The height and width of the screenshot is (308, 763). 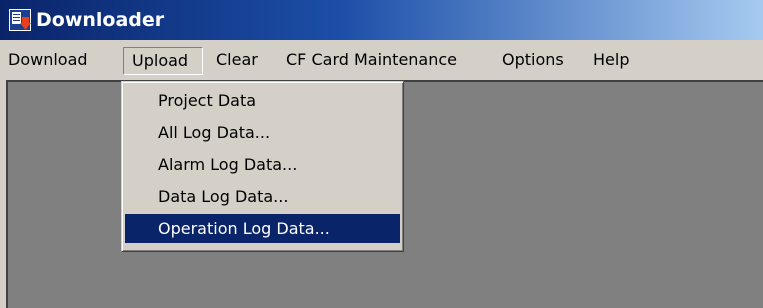 What do you see at coordinates (381, 20) in the screenshot?
I see `title-bar: Downloader` at bounding box center [381, 20].